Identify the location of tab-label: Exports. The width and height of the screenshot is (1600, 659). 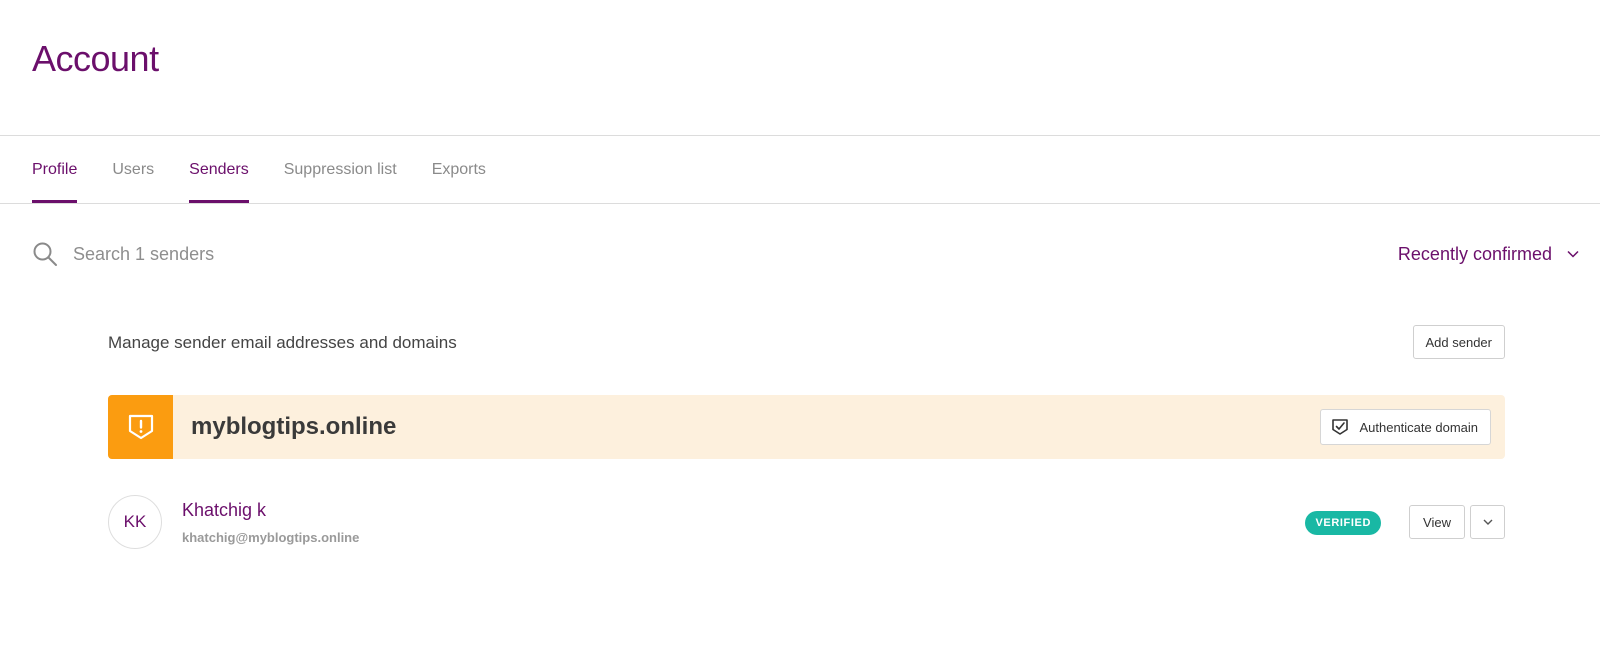
(458, 169).